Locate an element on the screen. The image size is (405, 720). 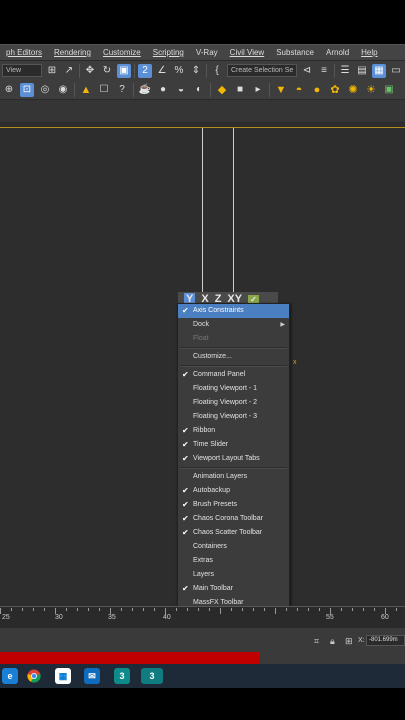
corona-scatter-icon: ✺ is located at coordinates (353, 90).